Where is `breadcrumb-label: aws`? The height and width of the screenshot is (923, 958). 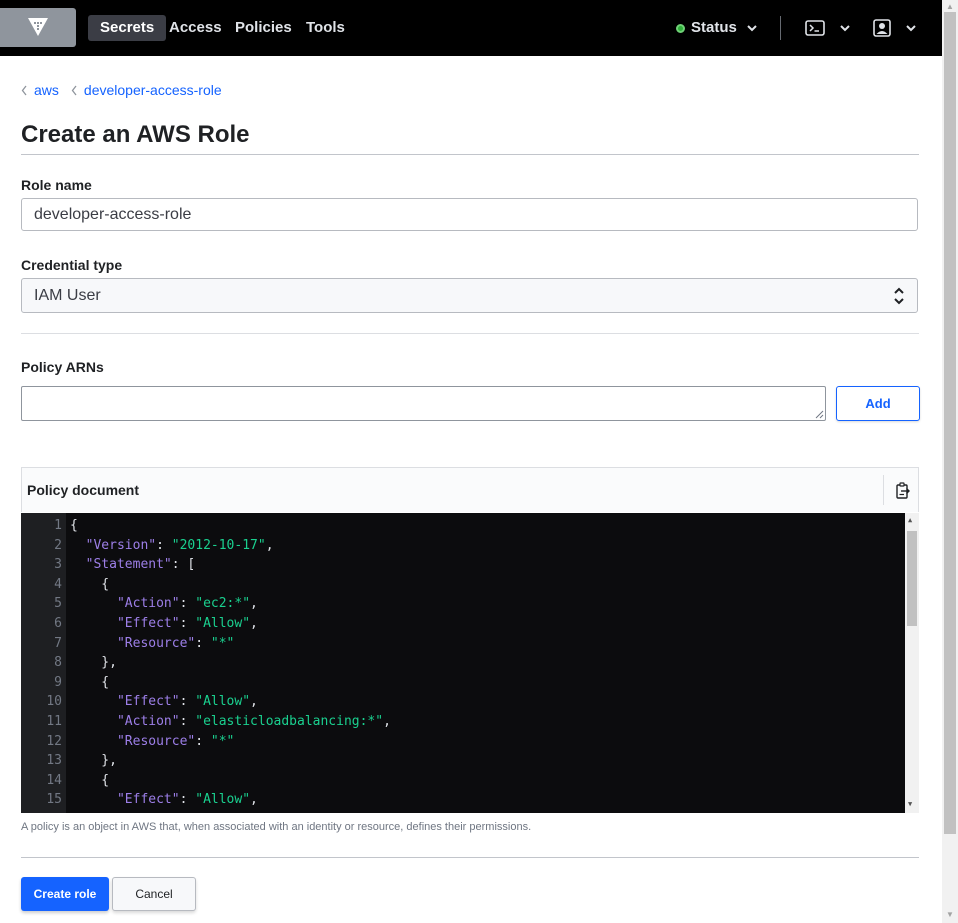
breadcrumb-label: aws is located at coordinates (46, 90).